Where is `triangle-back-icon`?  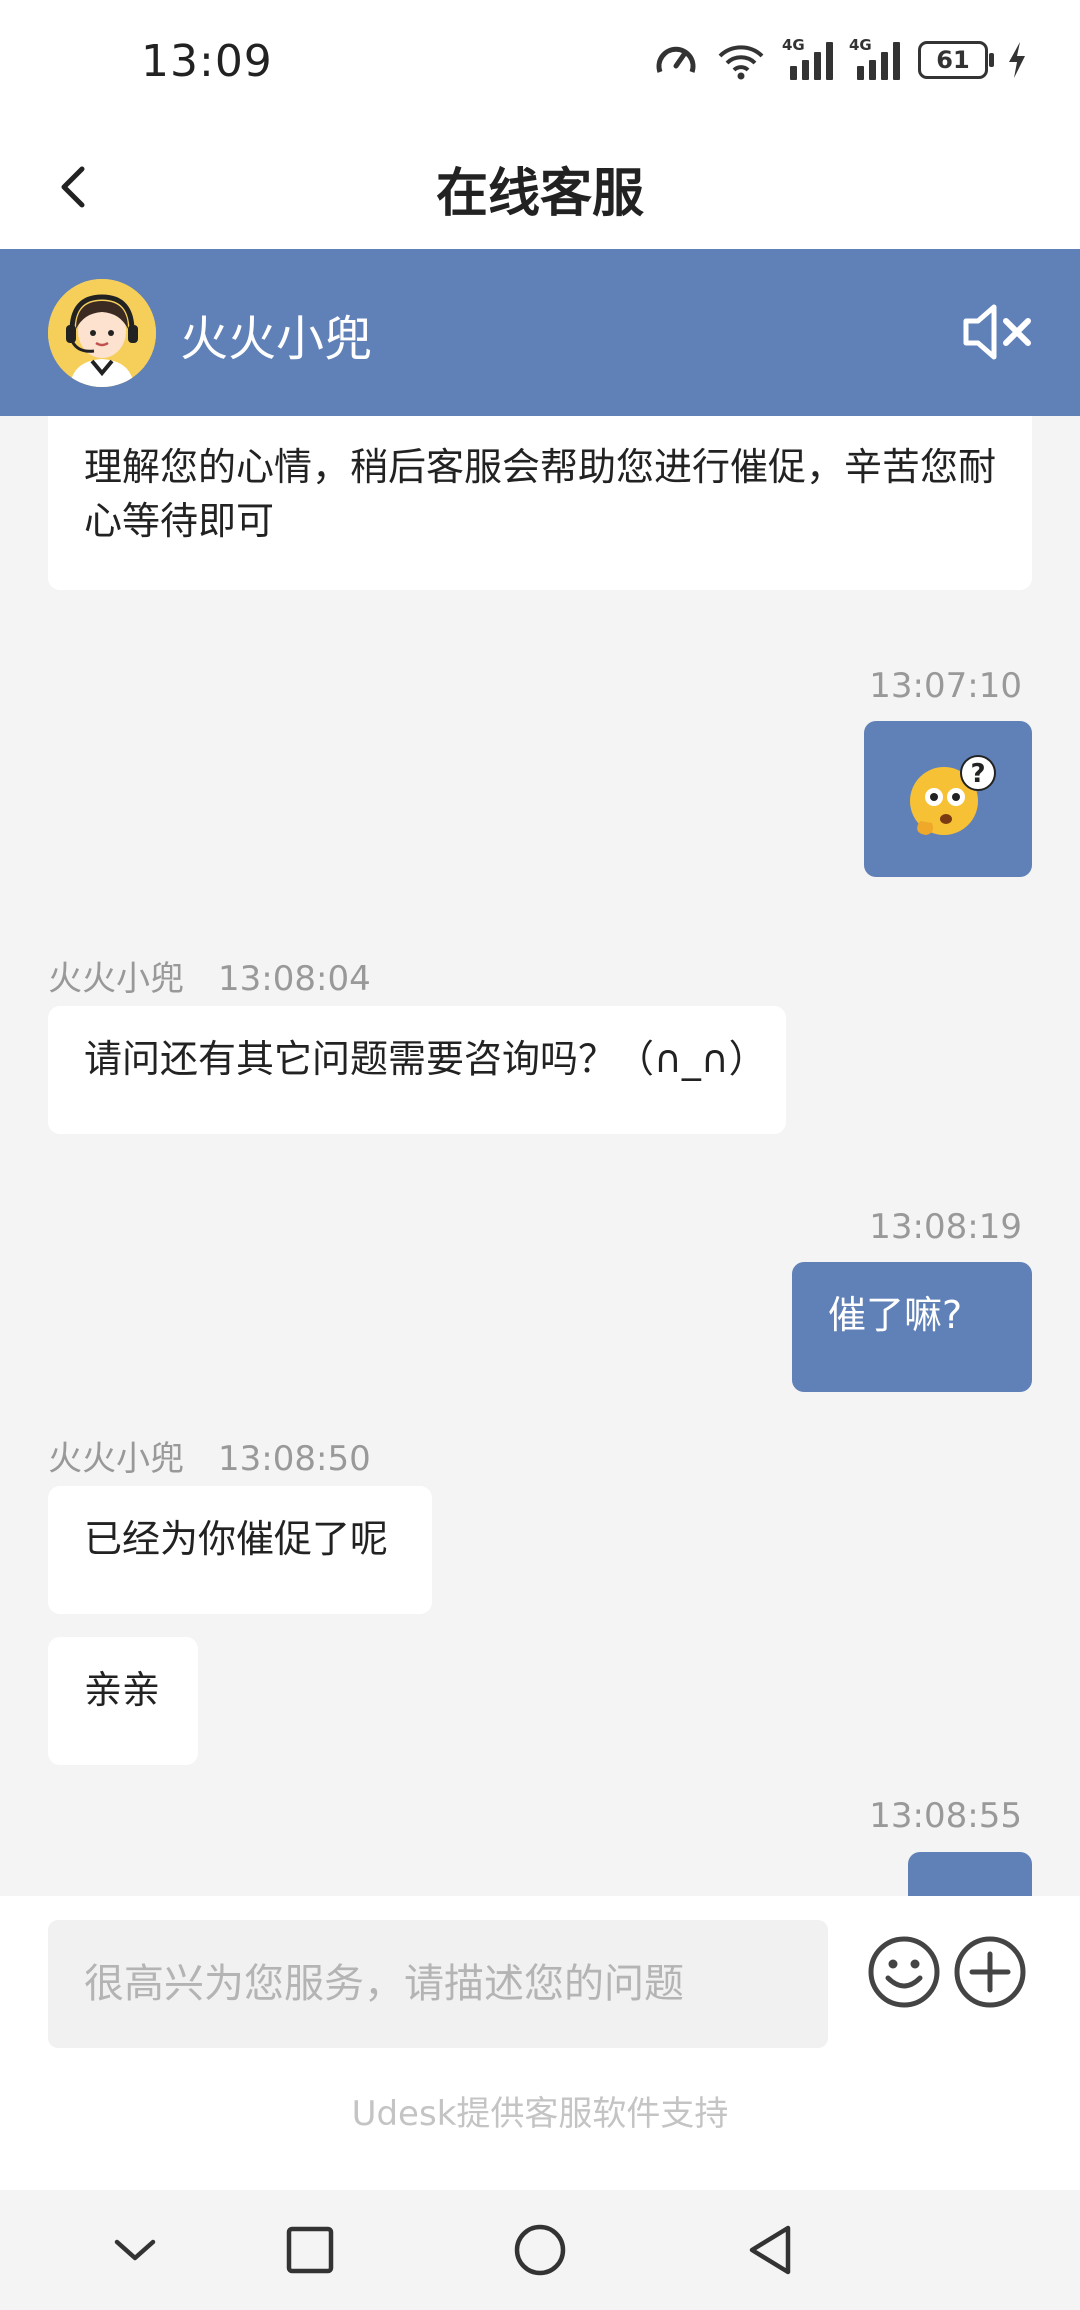
triangle-back-icon is located at coordinates (770, 2250).